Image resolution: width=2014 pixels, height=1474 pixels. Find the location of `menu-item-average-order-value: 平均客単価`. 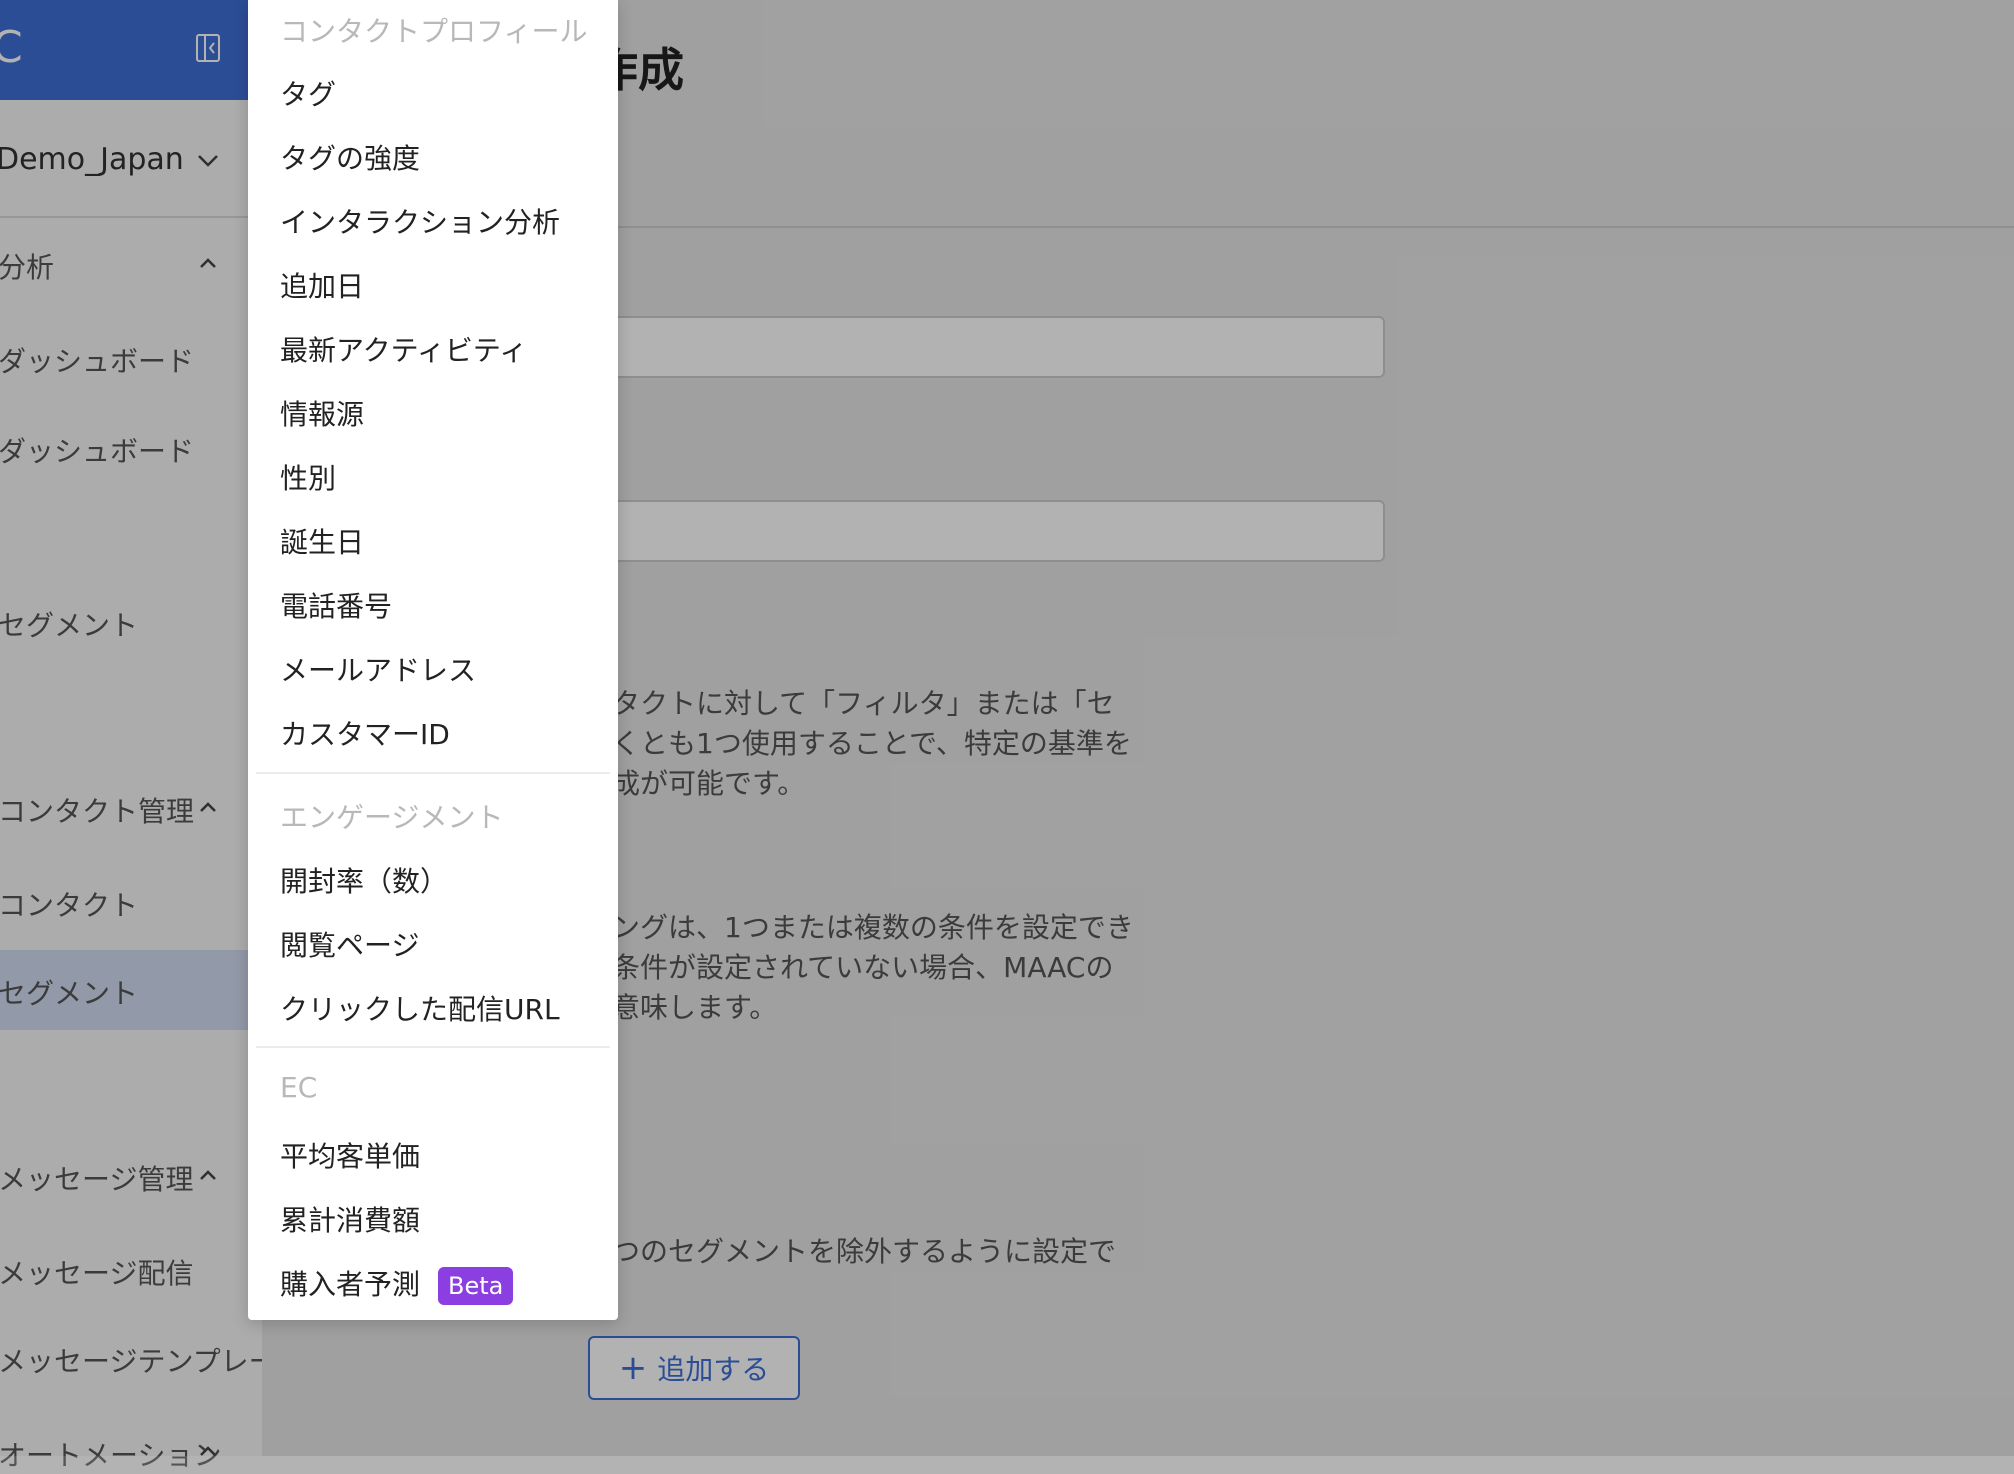

menu-item-average-order-value: 平均客単価 is located at coordinates (350, 1155).